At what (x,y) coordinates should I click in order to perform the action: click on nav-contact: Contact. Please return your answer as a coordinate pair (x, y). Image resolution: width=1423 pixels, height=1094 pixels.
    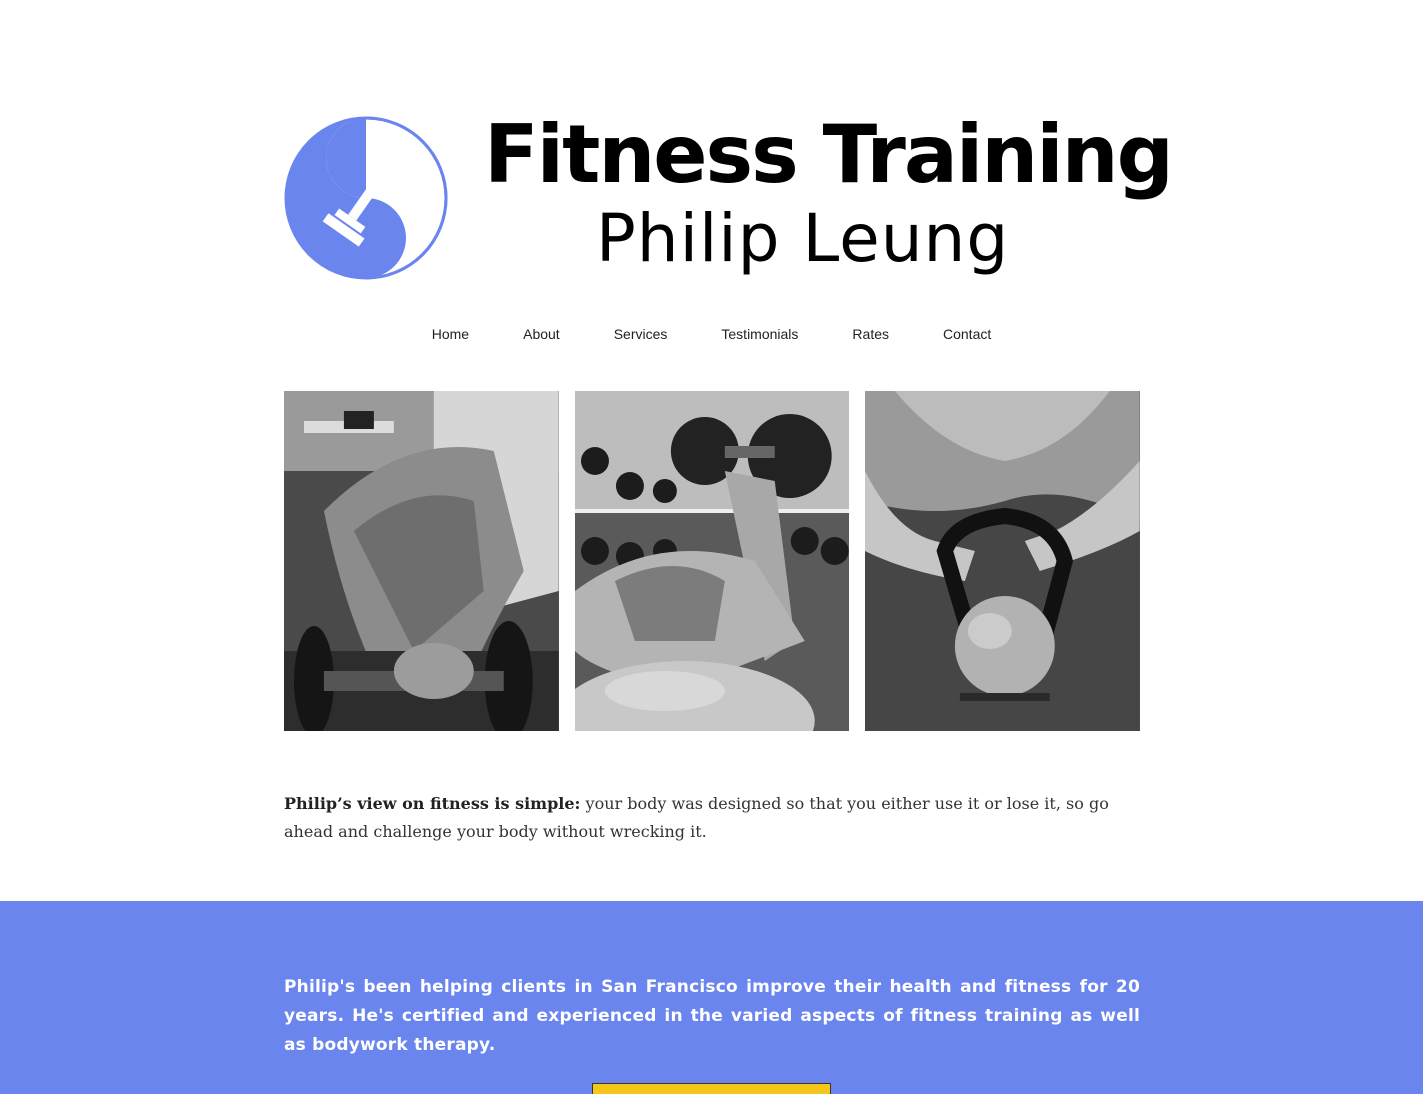
    Looking at the image, I should click on (967, 334).